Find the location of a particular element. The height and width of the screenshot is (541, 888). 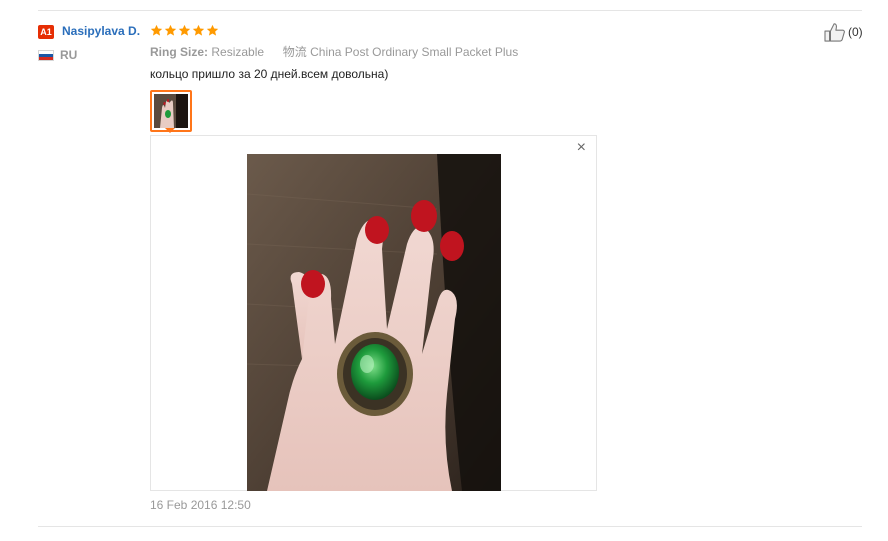

helpful-button: (0) is located at coordinates (843, 32).